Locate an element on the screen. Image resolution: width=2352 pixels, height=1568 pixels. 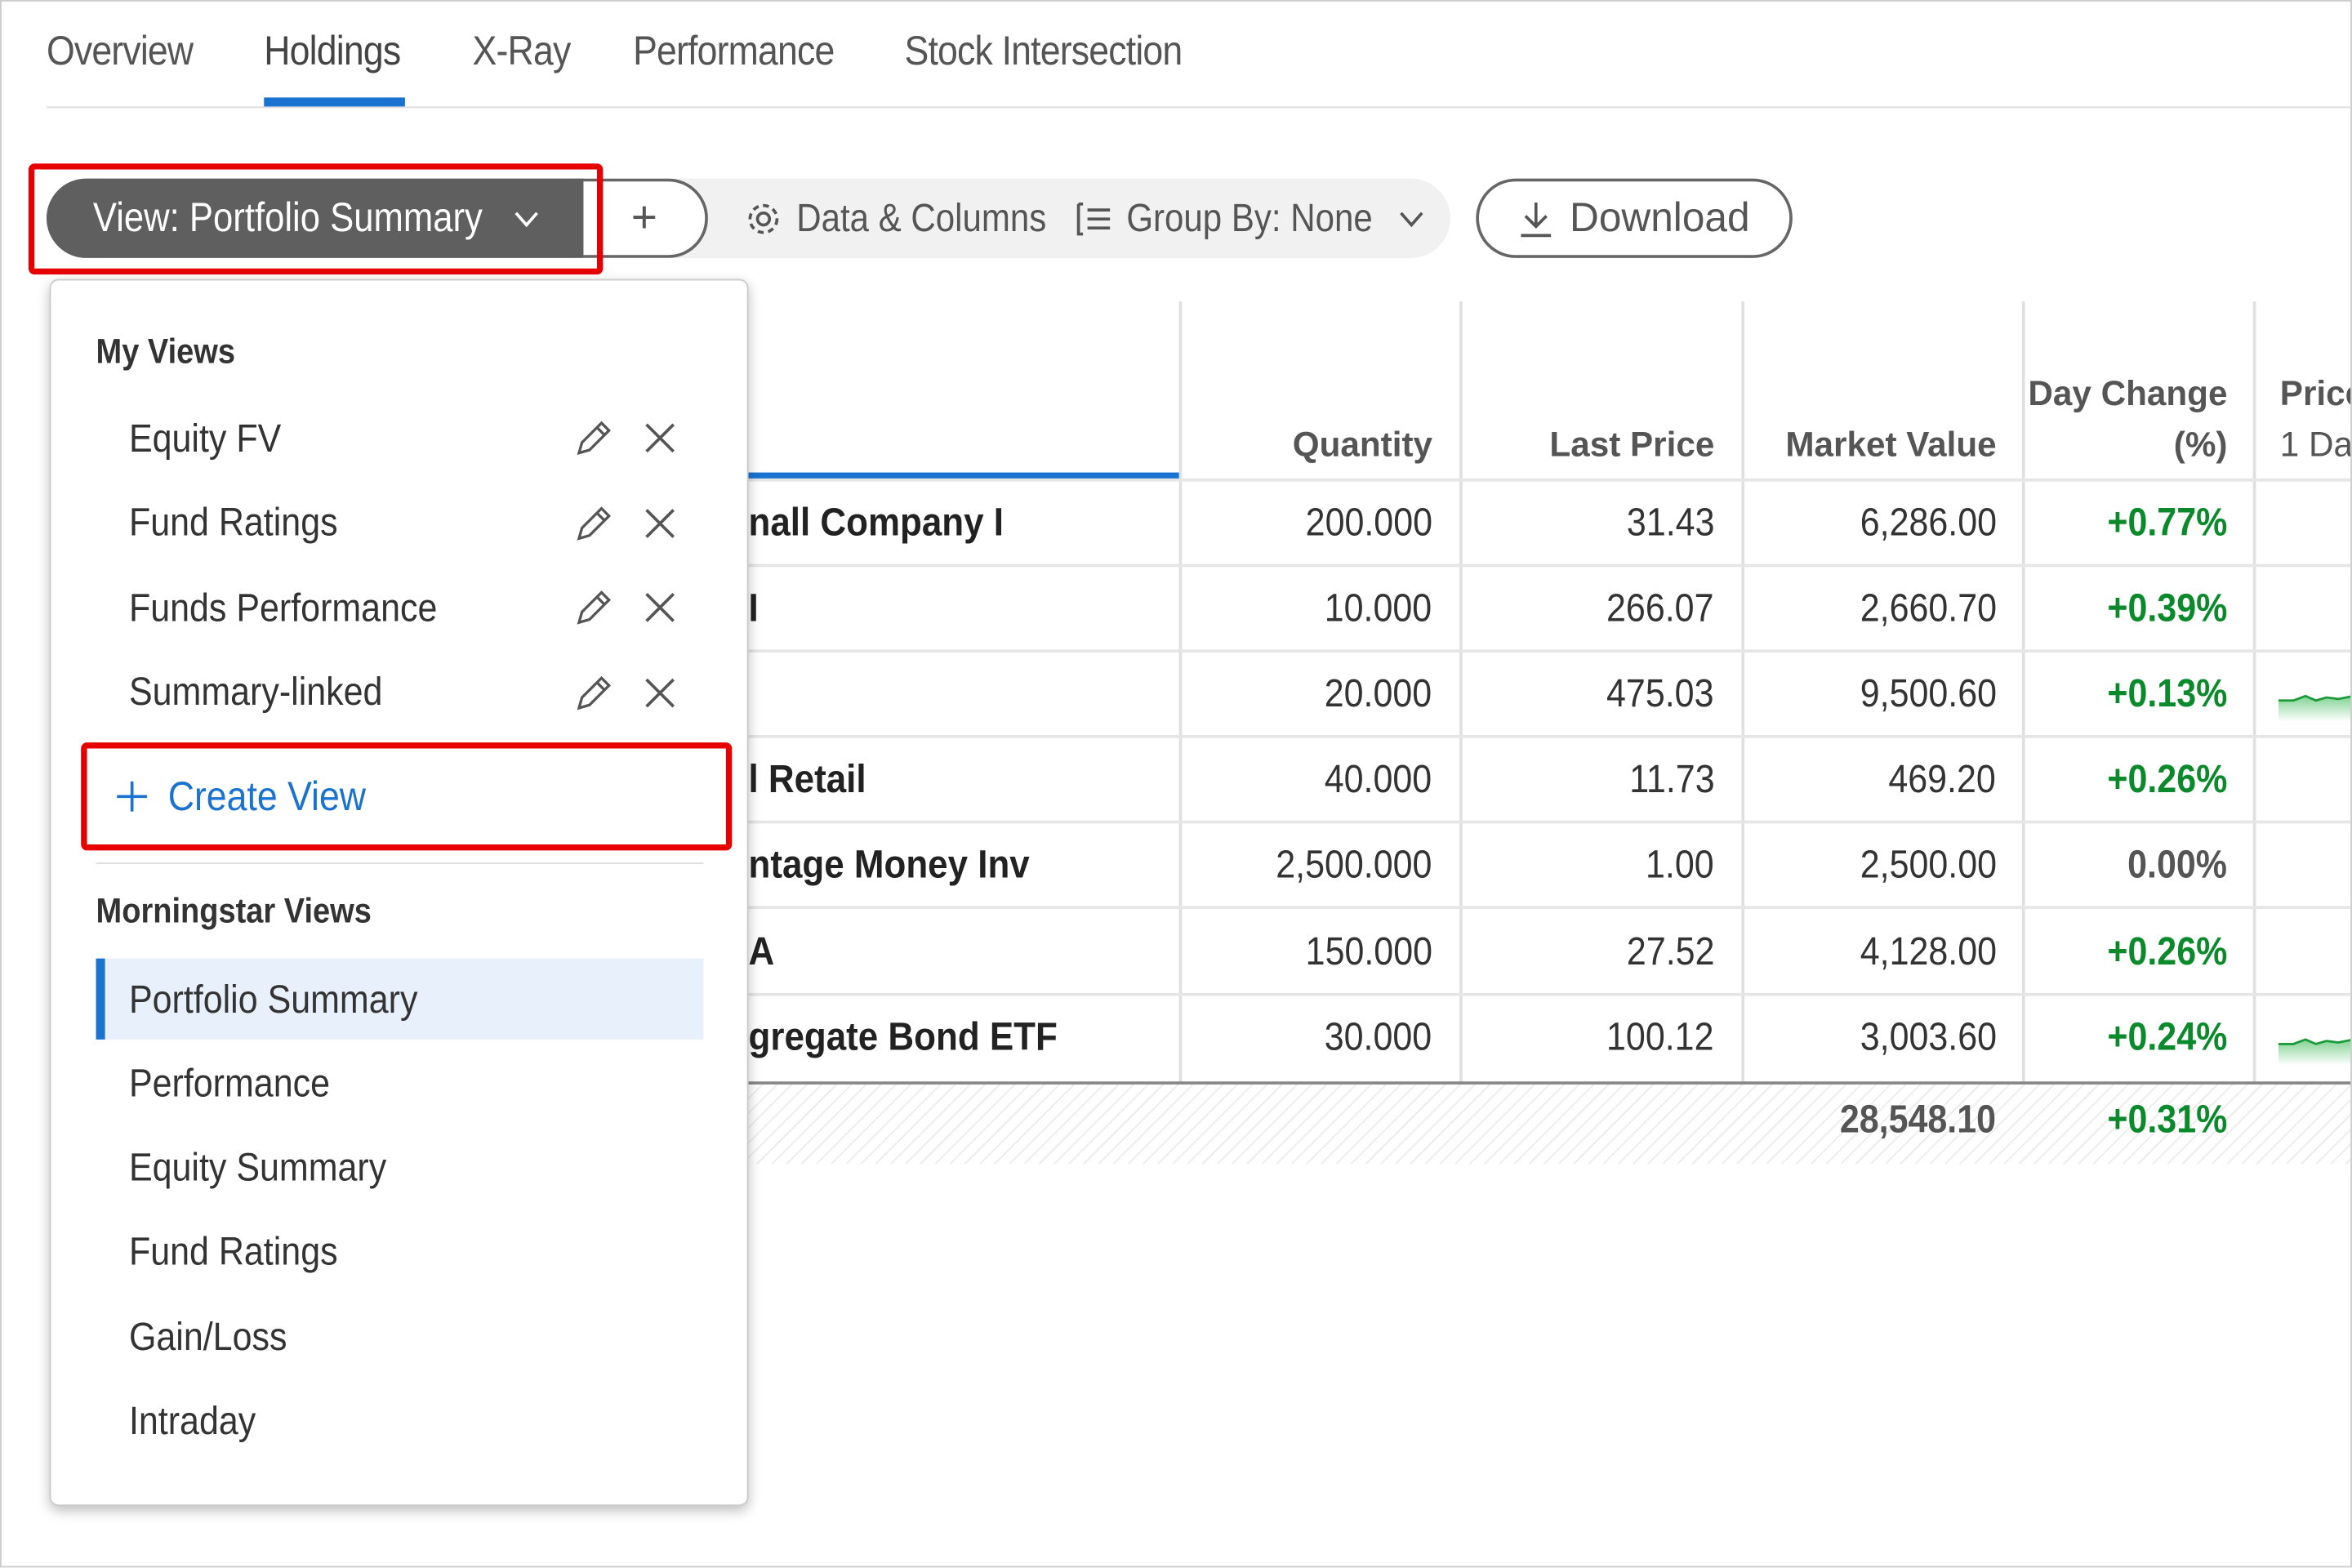
tab-x-ray: X-Ray is located at coordinates (522, 52).